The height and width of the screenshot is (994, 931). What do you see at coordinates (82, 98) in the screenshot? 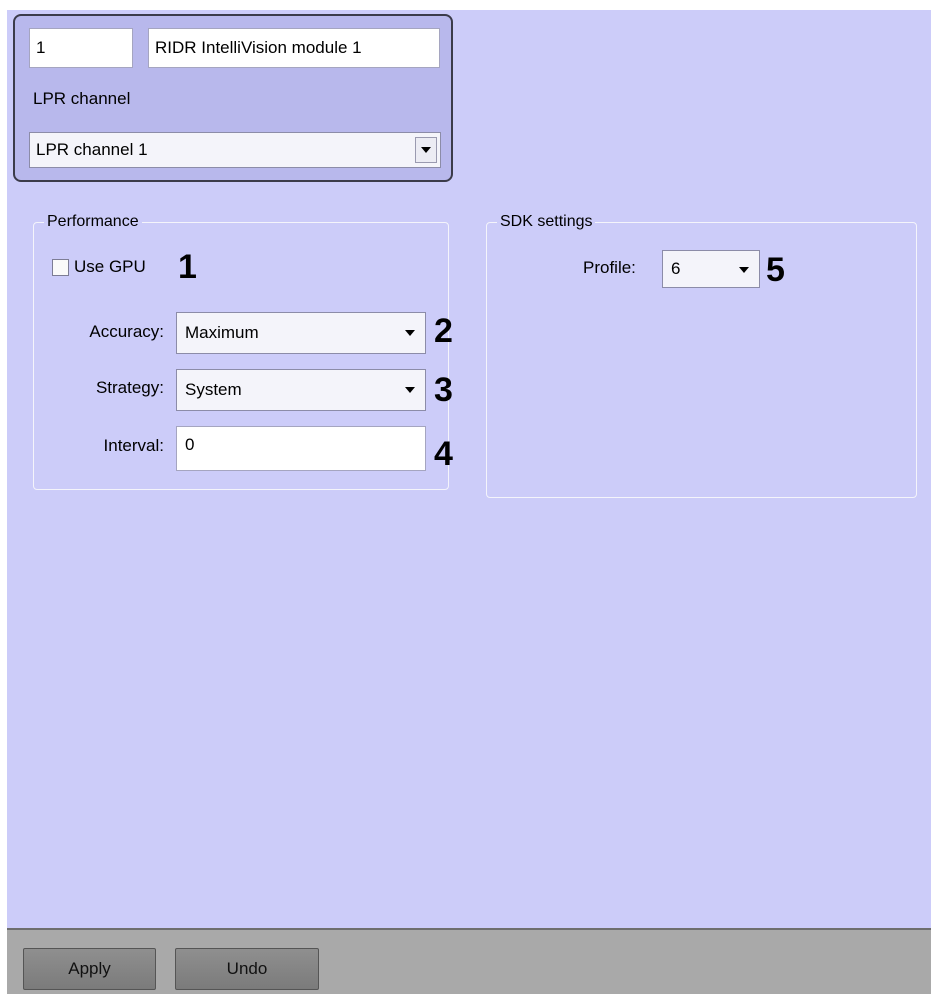
I see `lpr-channel-label: LPR channel` at bounding box center [82, 98].